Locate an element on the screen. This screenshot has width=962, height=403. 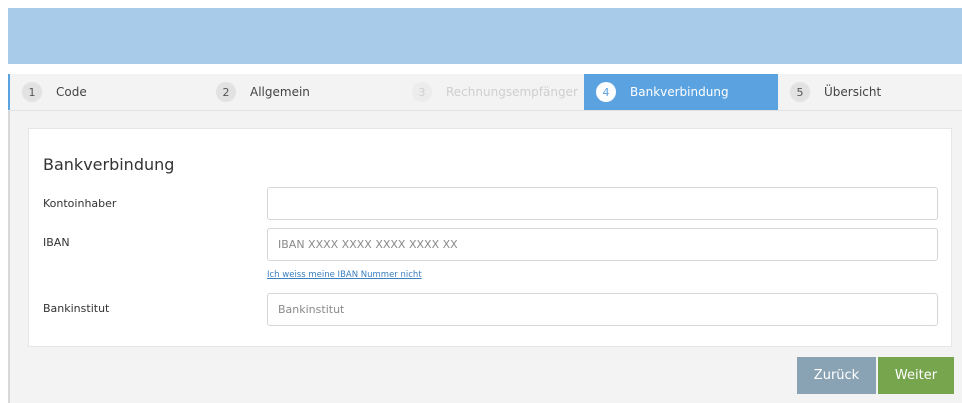
step-number: 3 is located at coordinates (422, 92).